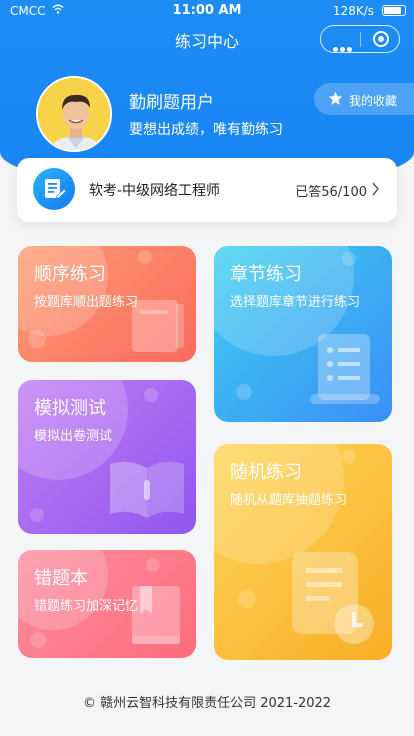  What do you see at coordinates (147, 489) in the screenshot?
I see `open-book-icon` at bounding box center [147, 489].